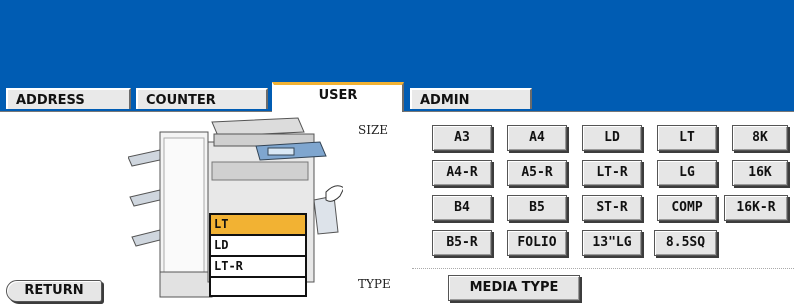 The width and height of the screenshot is (794, 305). What do you see at coordinates (760, 173) in the screenshot?
I see `size-16k-button: 16K` at bounding box center [760, 173].